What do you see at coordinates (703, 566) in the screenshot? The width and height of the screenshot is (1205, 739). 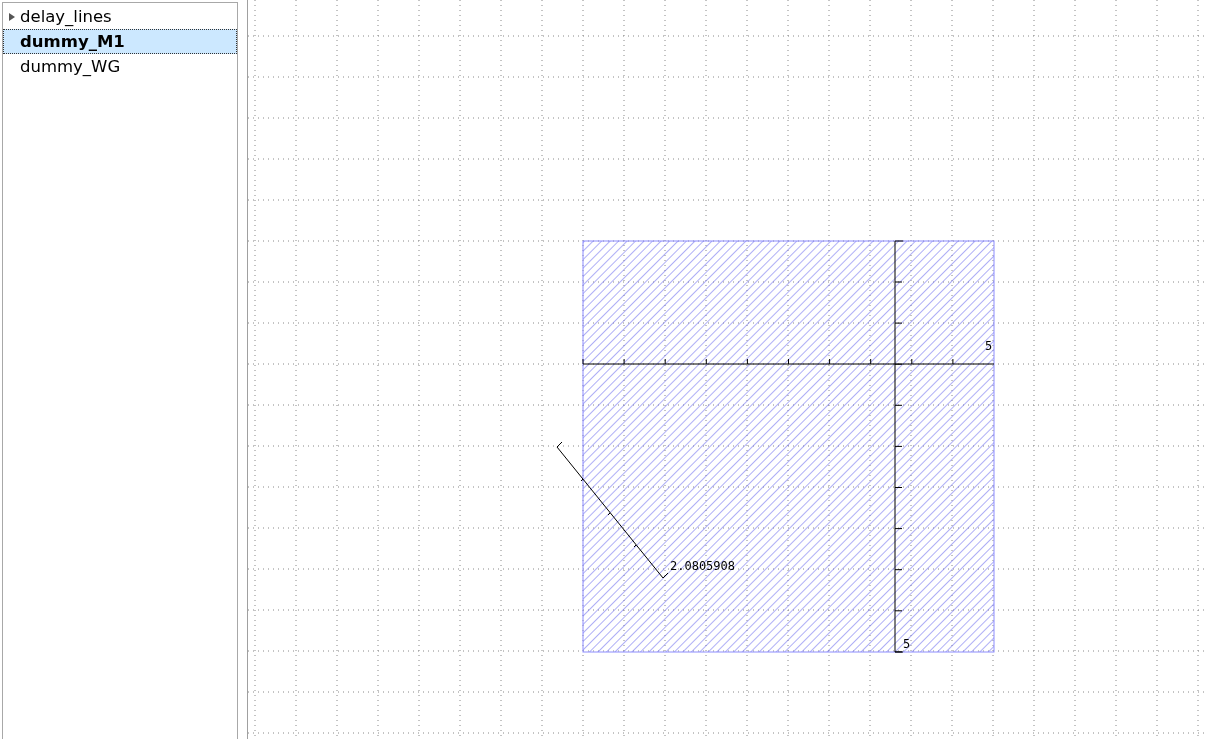 I see `ruler-reading: 2.0805908` at bounding box center [703, 566].